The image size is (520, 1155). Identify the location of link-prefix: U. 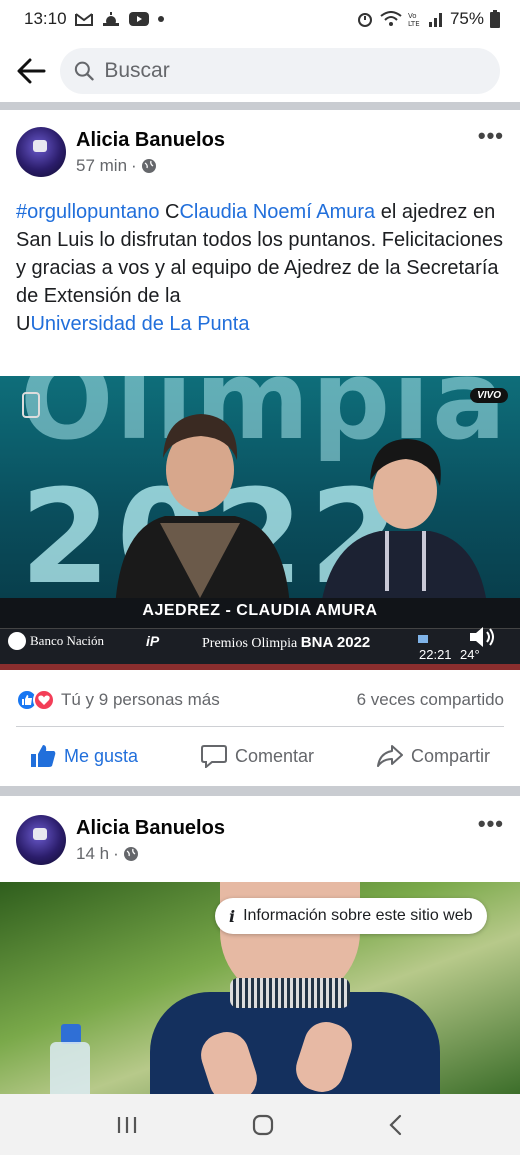
(23, 324).